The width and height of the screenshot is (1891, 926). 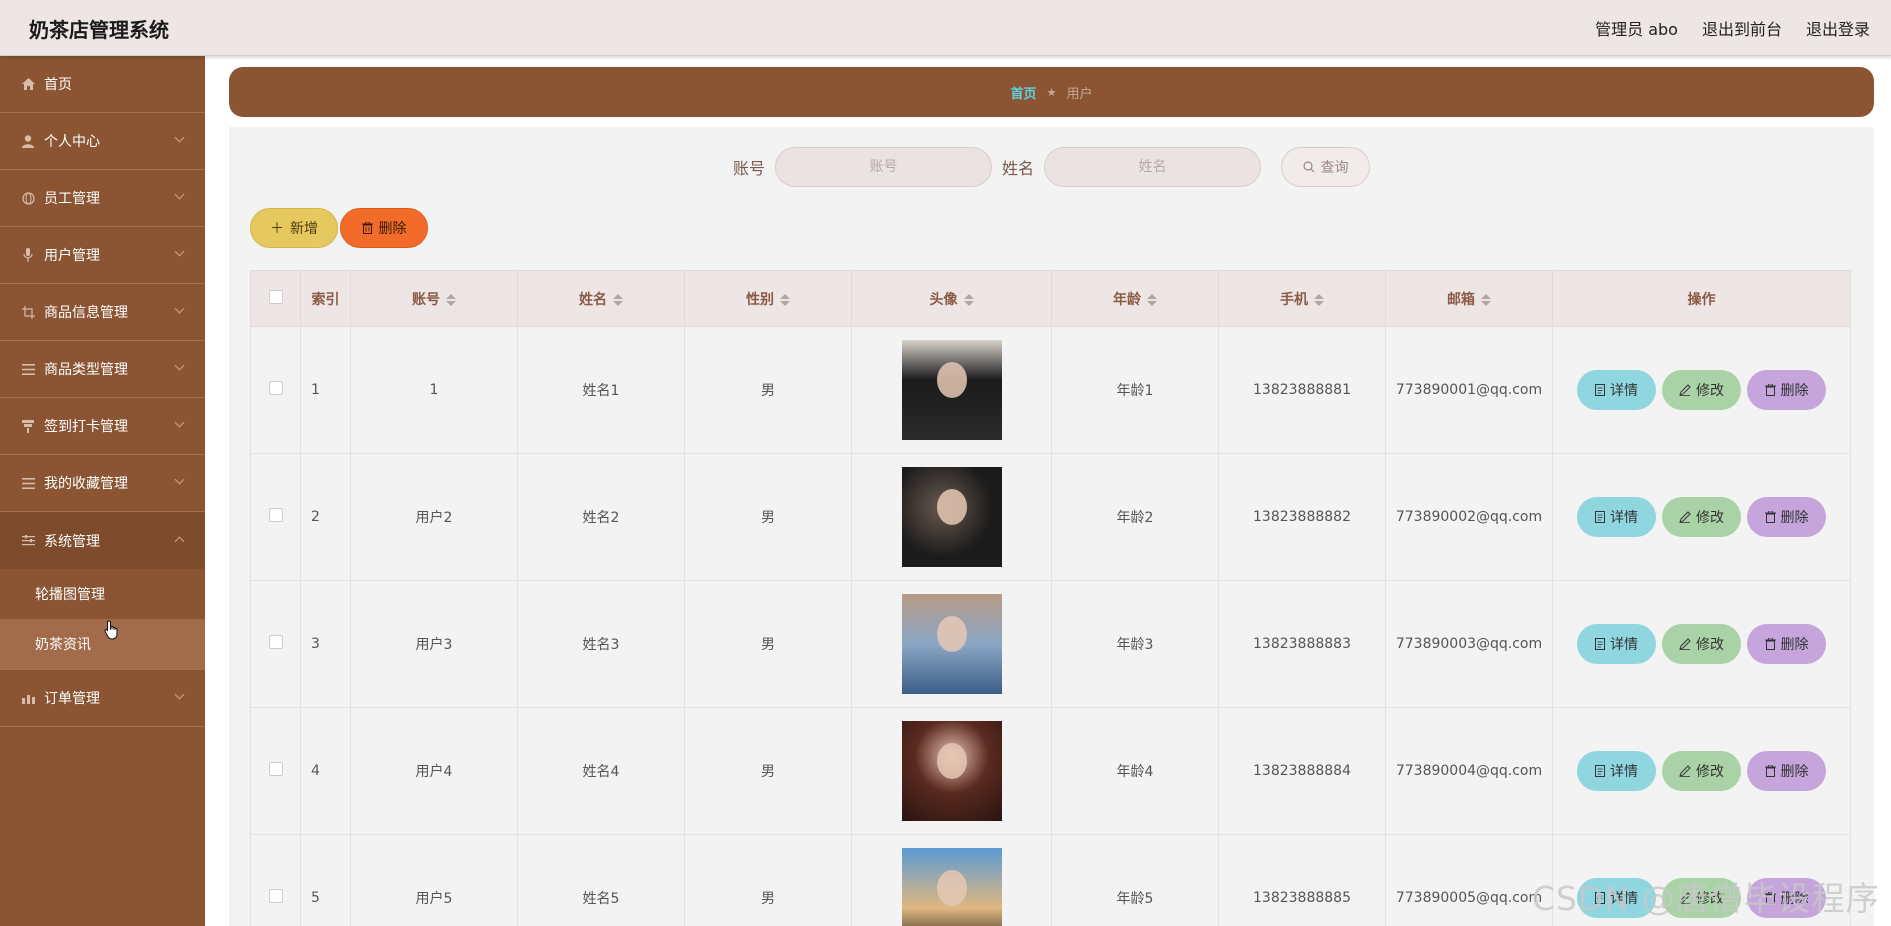 What do you see at coordinates (102, 483) in the screenshot?
I see `sidebar-item-favorites: 我的收藏管理` at bounding box center [102, 483].